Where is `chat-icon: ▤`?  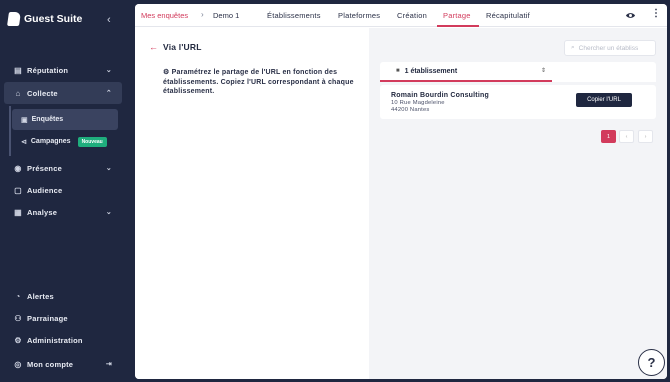
chat-icon: ▤ is located at coordinates (18, 70).